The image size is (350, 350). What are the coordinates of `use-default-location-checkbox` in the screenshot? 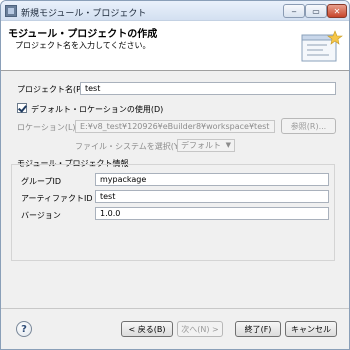 It's located at (22, 108).